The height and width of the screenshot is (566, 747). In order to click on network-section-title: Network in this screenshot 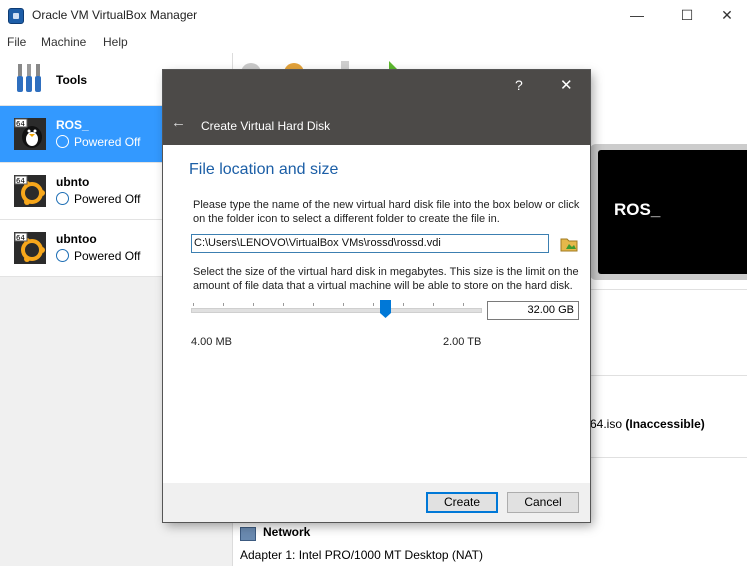, I will do `click(286, 532)`.